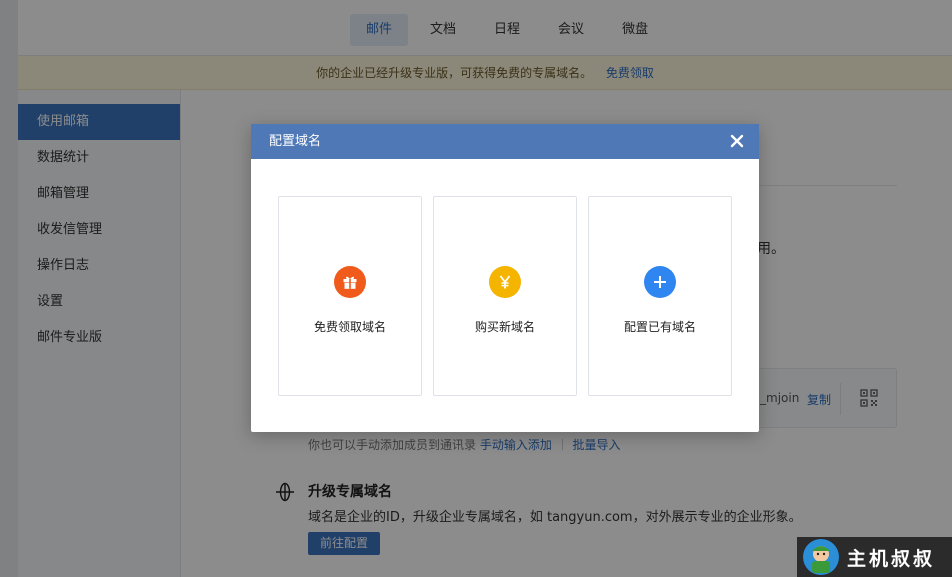 The height and width of the screenshot is (577, 952). What do you see at coordinates (349, 327) in the screenshot?
I see `option-label: 免费领取域名` at bounding box center [349, 327].